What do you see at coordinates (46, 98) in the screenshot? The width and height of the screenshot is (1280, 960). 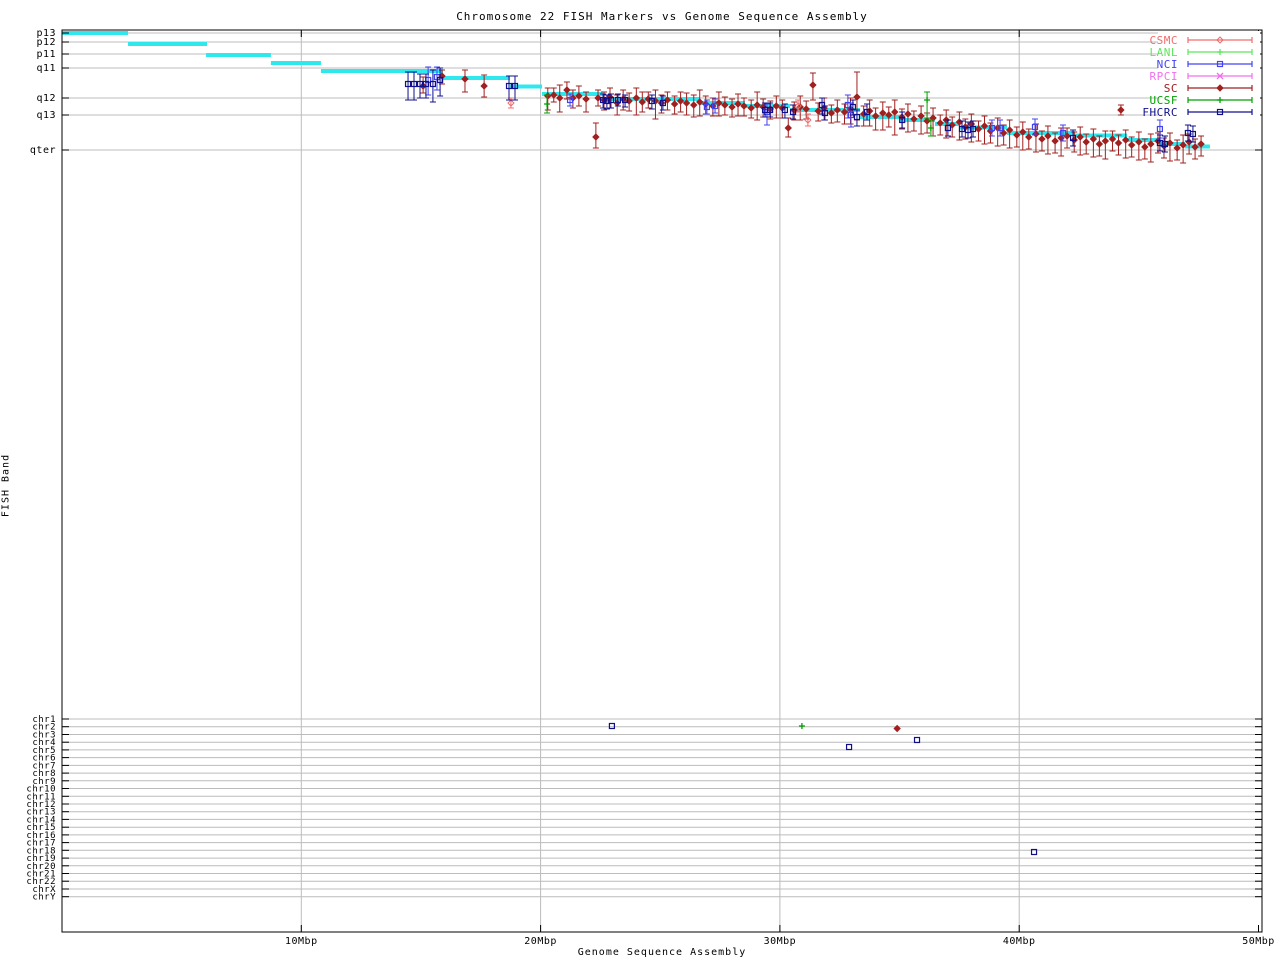 I see `band-tick-label: q12` at bounding box center [46, 98].